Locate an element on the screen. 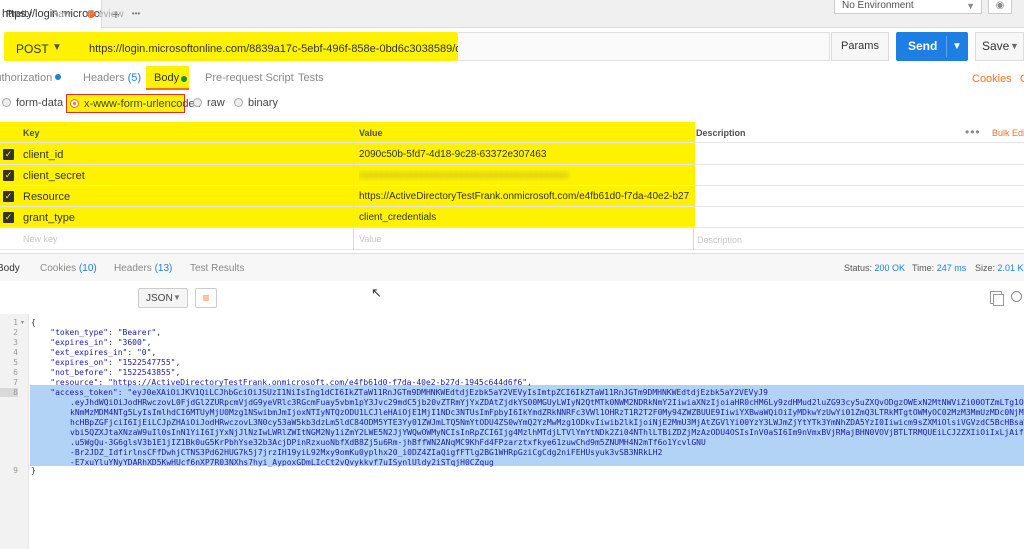 The width and height of the screenshot is (1024, 549). params-button: Params is located at coordinates (860, 46).